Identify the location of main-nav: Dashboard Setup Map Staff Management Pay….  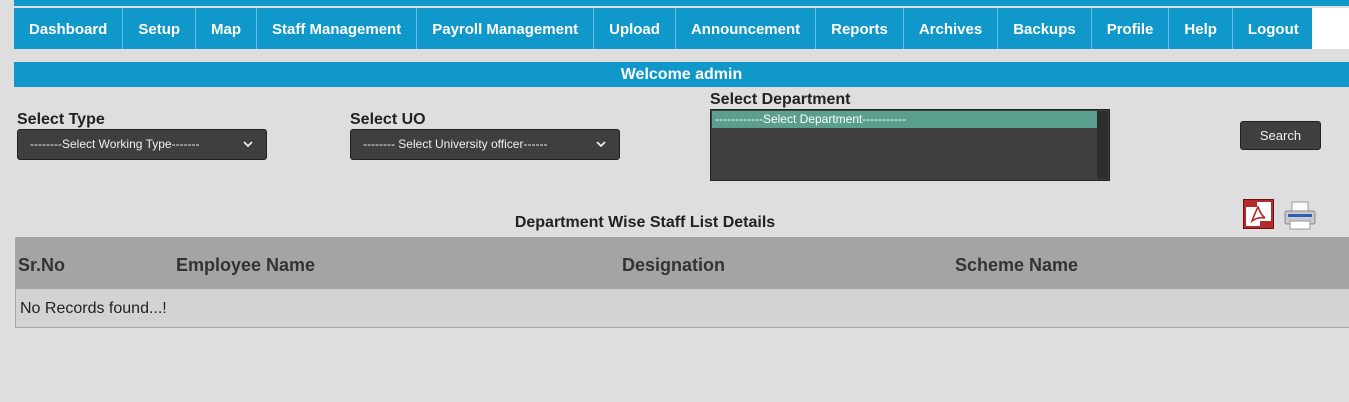
(681, 28).